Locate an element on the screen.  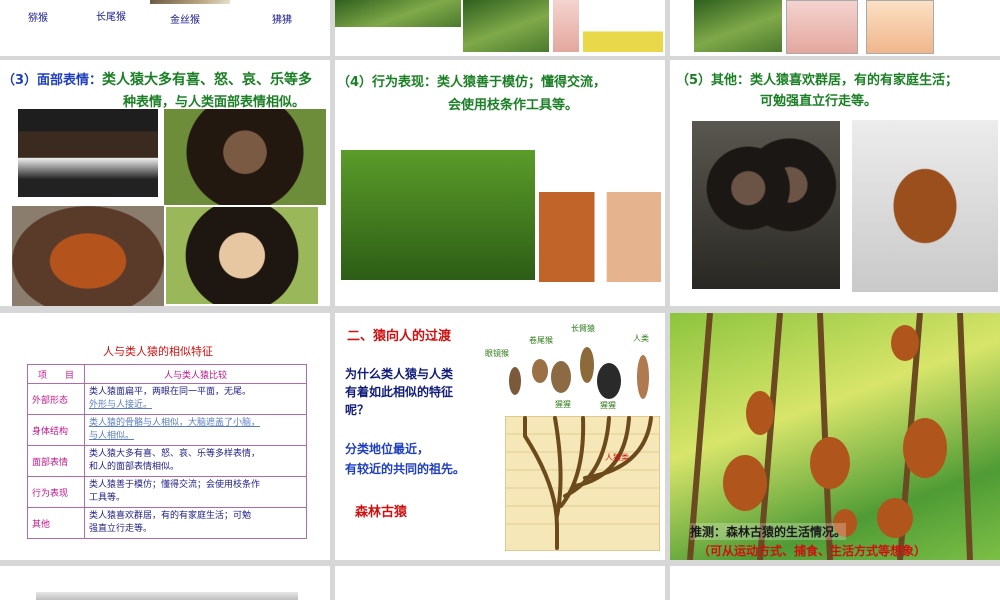
table-row: 行为表现 类人猿善于模仿；懂得交流；会使用枝条作 工具等。 is located at coordinates (167, 492).